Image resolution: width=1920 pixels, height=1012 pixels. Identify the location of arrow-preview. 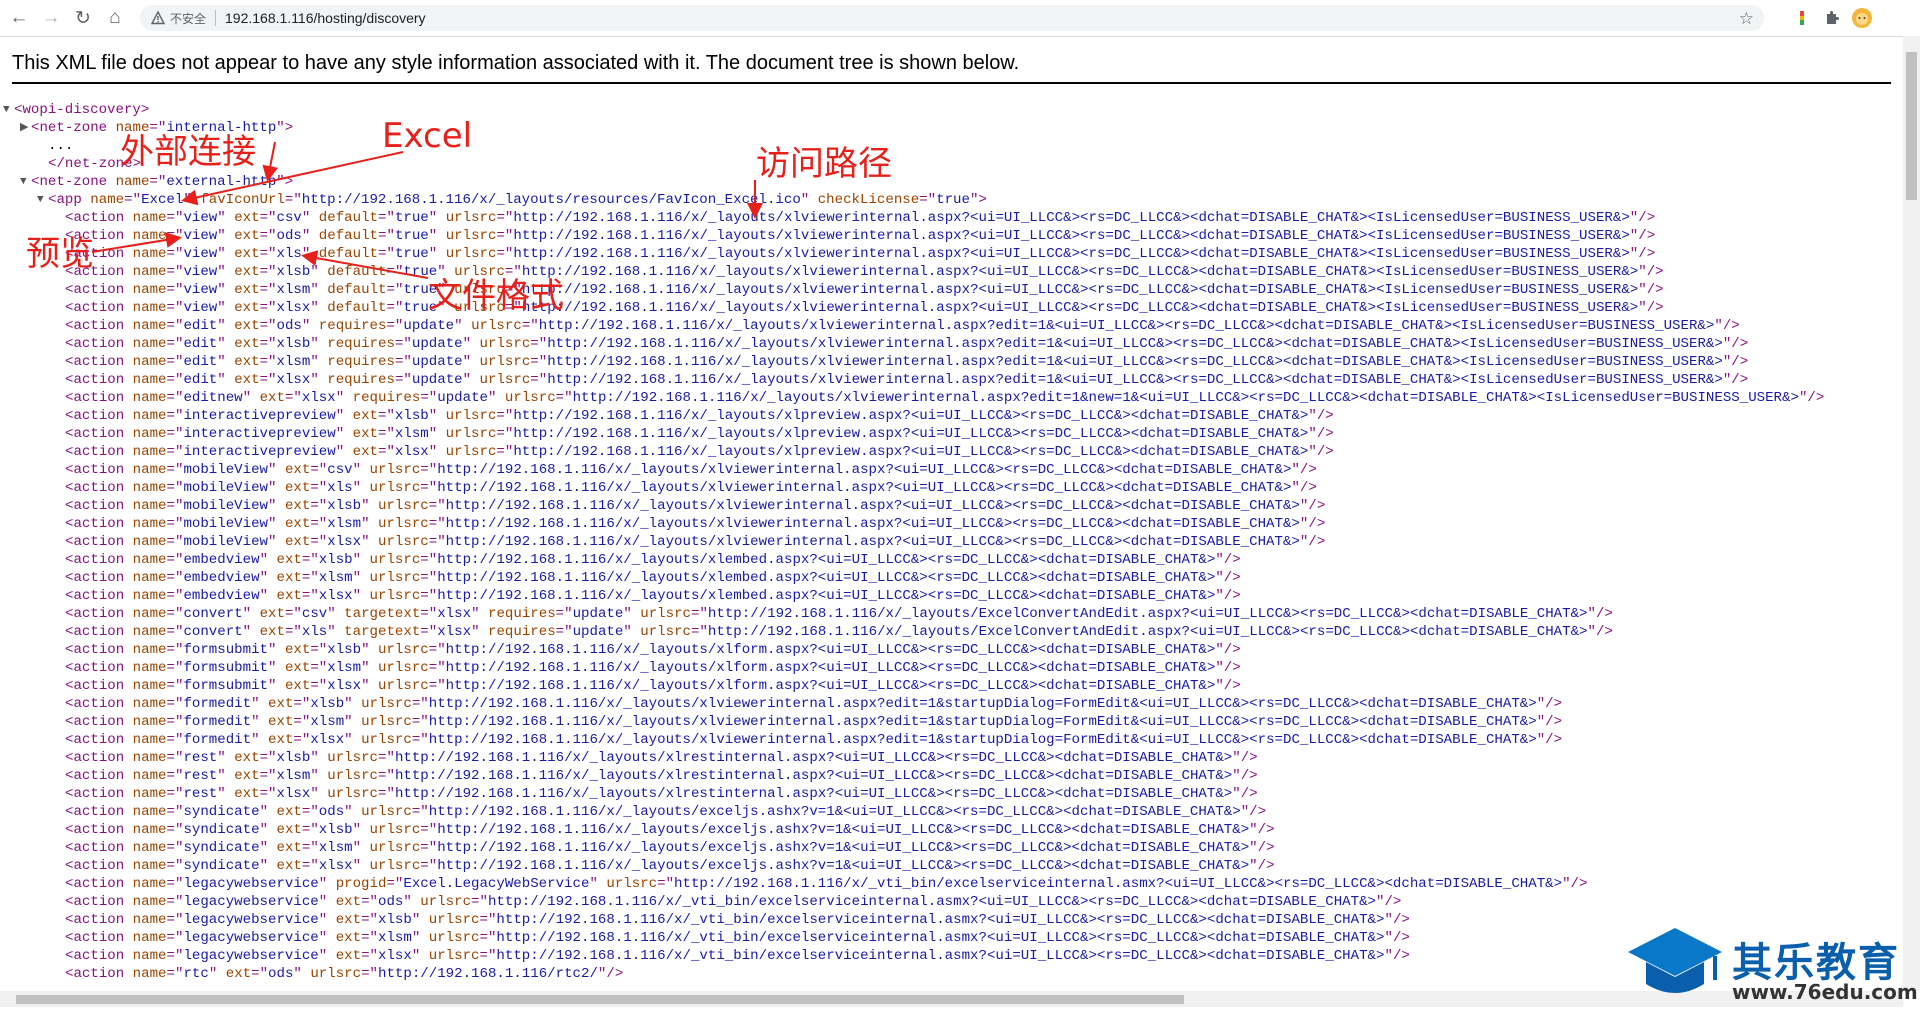
(136, 242).